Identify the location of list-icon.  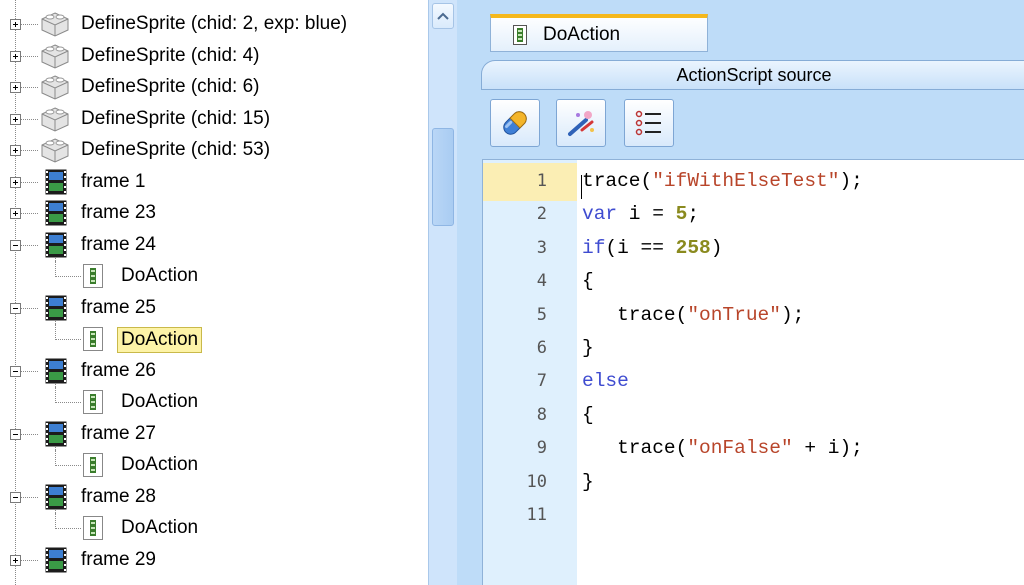
(648, 123).